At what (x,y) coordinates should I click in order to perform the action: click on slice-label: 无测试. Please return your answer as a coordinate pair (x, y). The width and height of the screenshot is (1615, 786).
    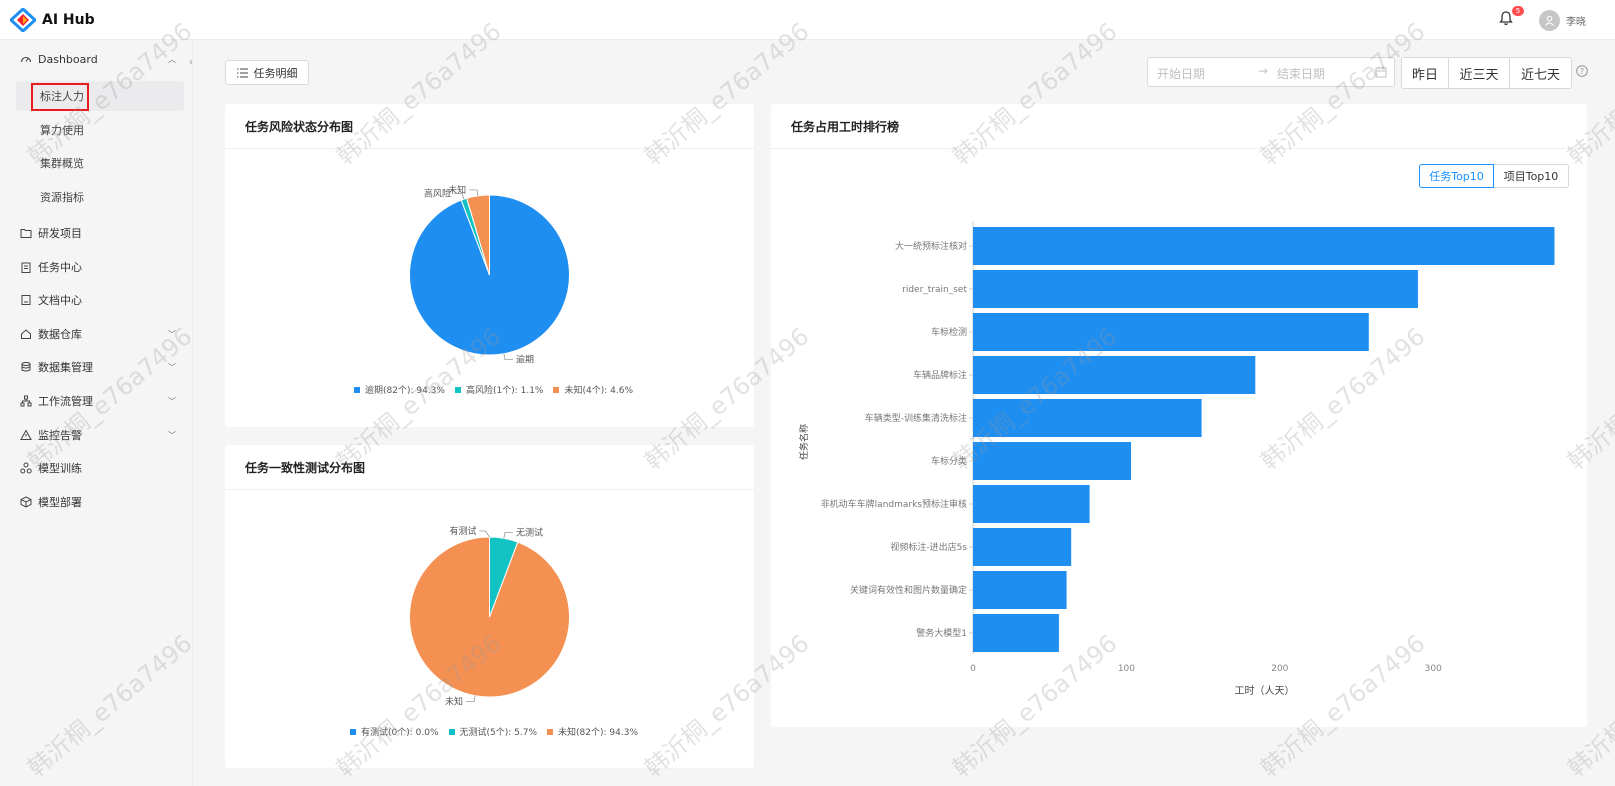
    Looking at the image, I should click on (529, 532).